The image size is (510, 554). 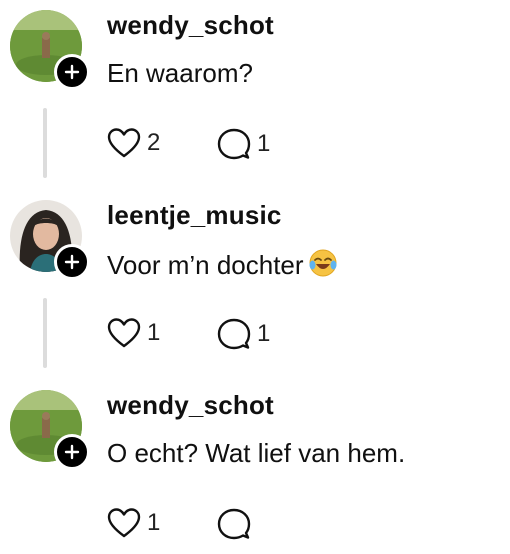 What do you see at coordinates (154, 142) in the screenshot?
I see `like-count: 2` at bounding box center [154, 142].